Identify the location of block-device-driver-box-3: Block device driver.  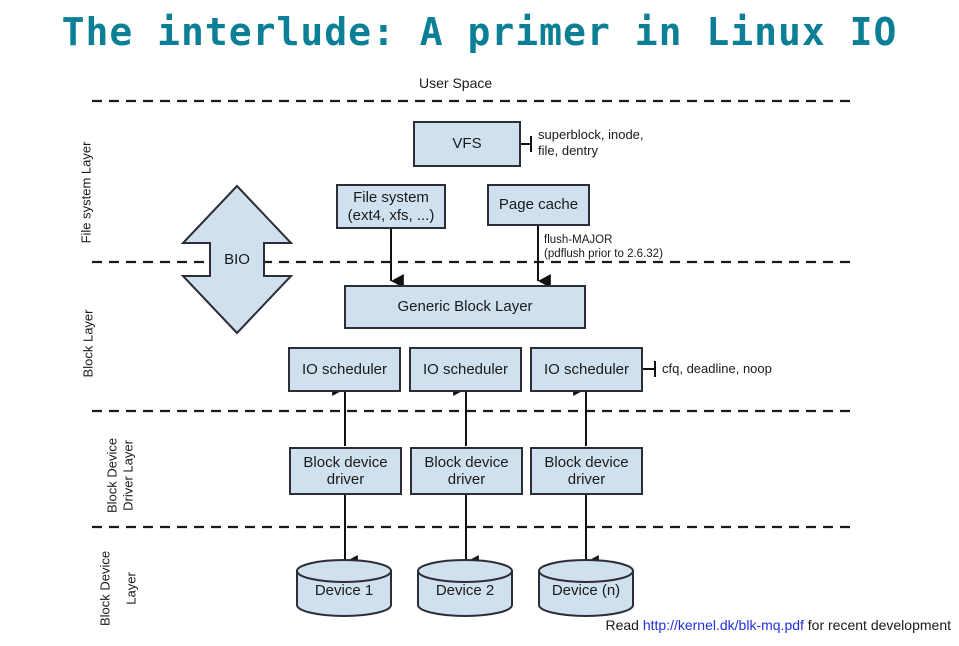
(586, 471).